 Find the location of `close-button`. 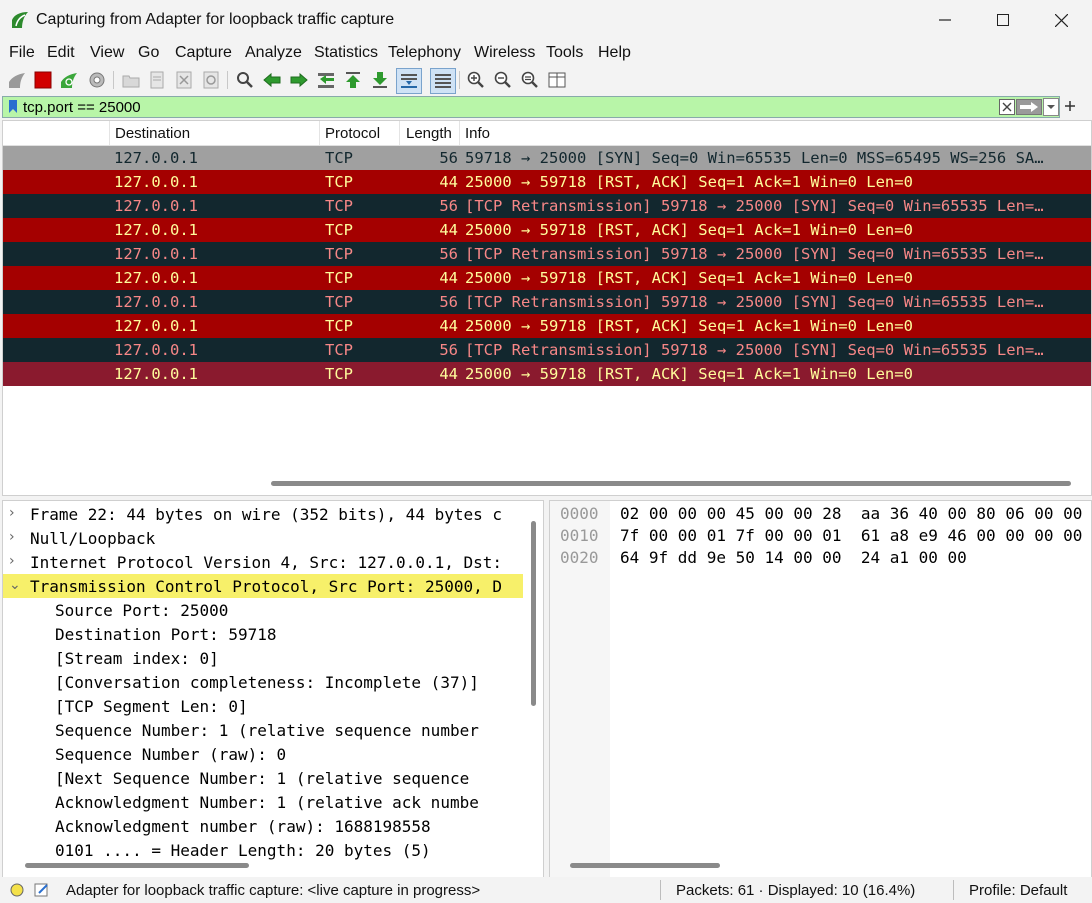

close-button is located at coordinates (1061, 20).